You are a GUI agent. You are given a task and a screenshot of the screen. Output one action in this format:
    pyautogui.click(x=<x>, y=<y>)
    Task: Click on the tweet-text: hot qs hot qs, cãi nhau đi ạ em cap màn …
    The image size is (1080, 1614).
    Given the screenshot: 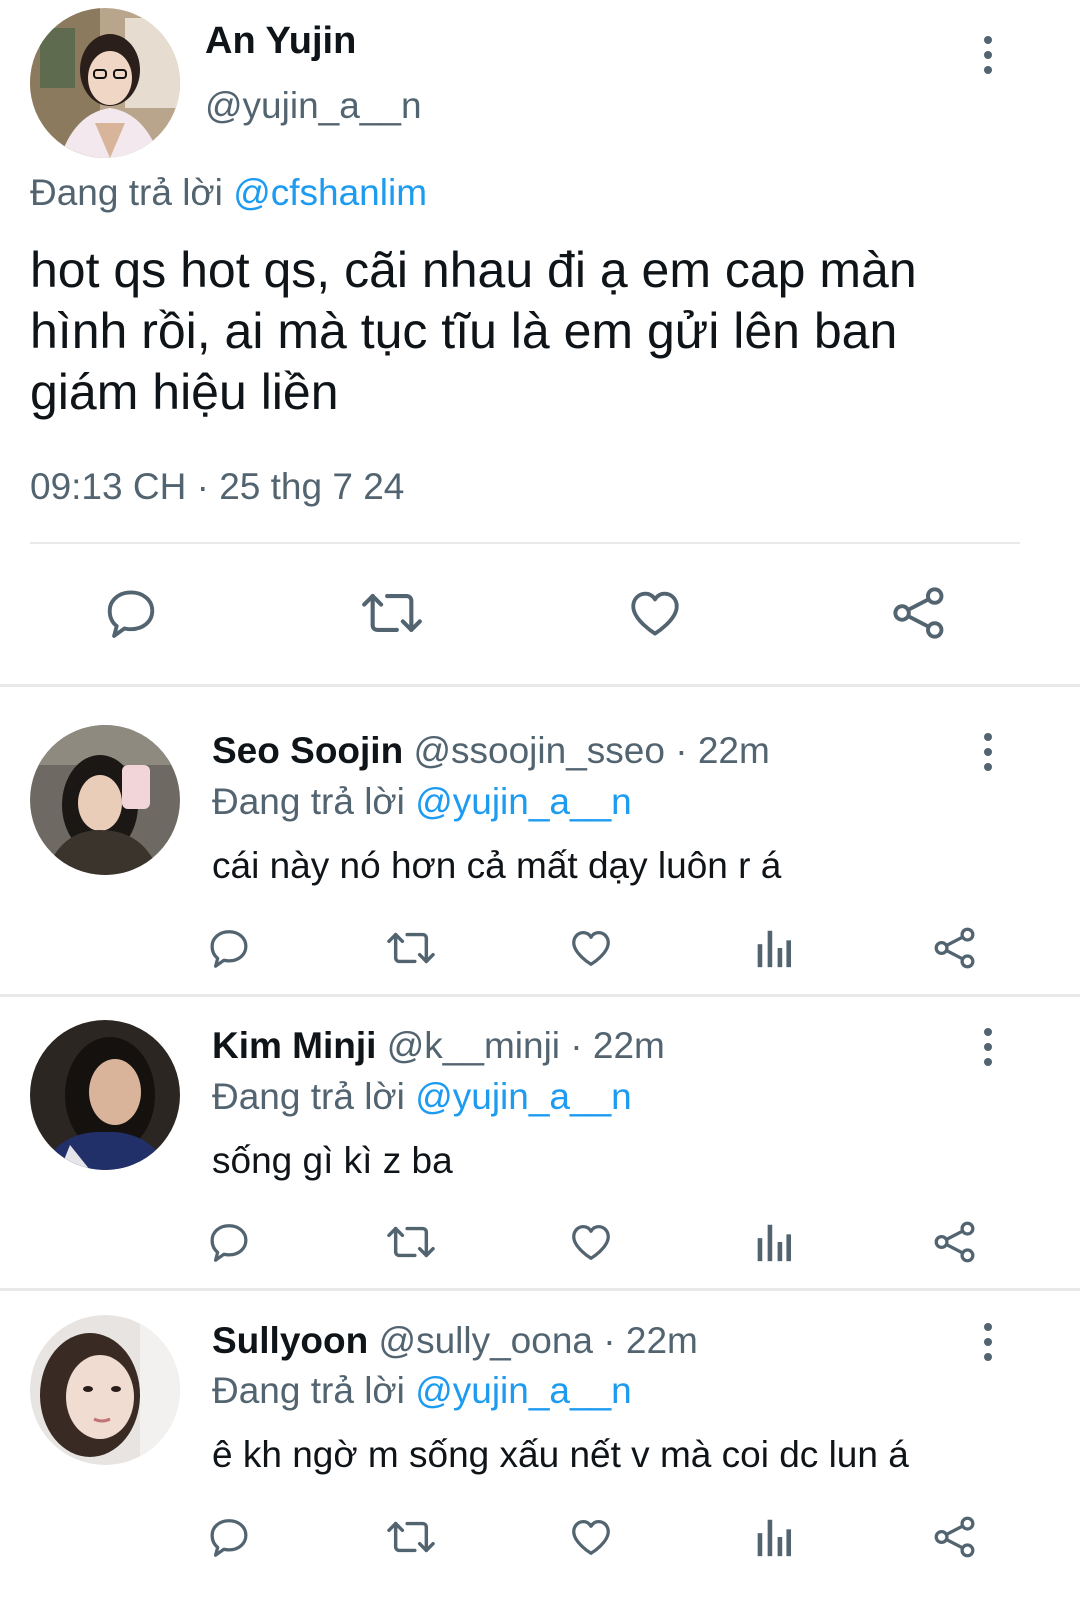 What is the action you would take?
    pyautogui.click(x=473, y=331)
    